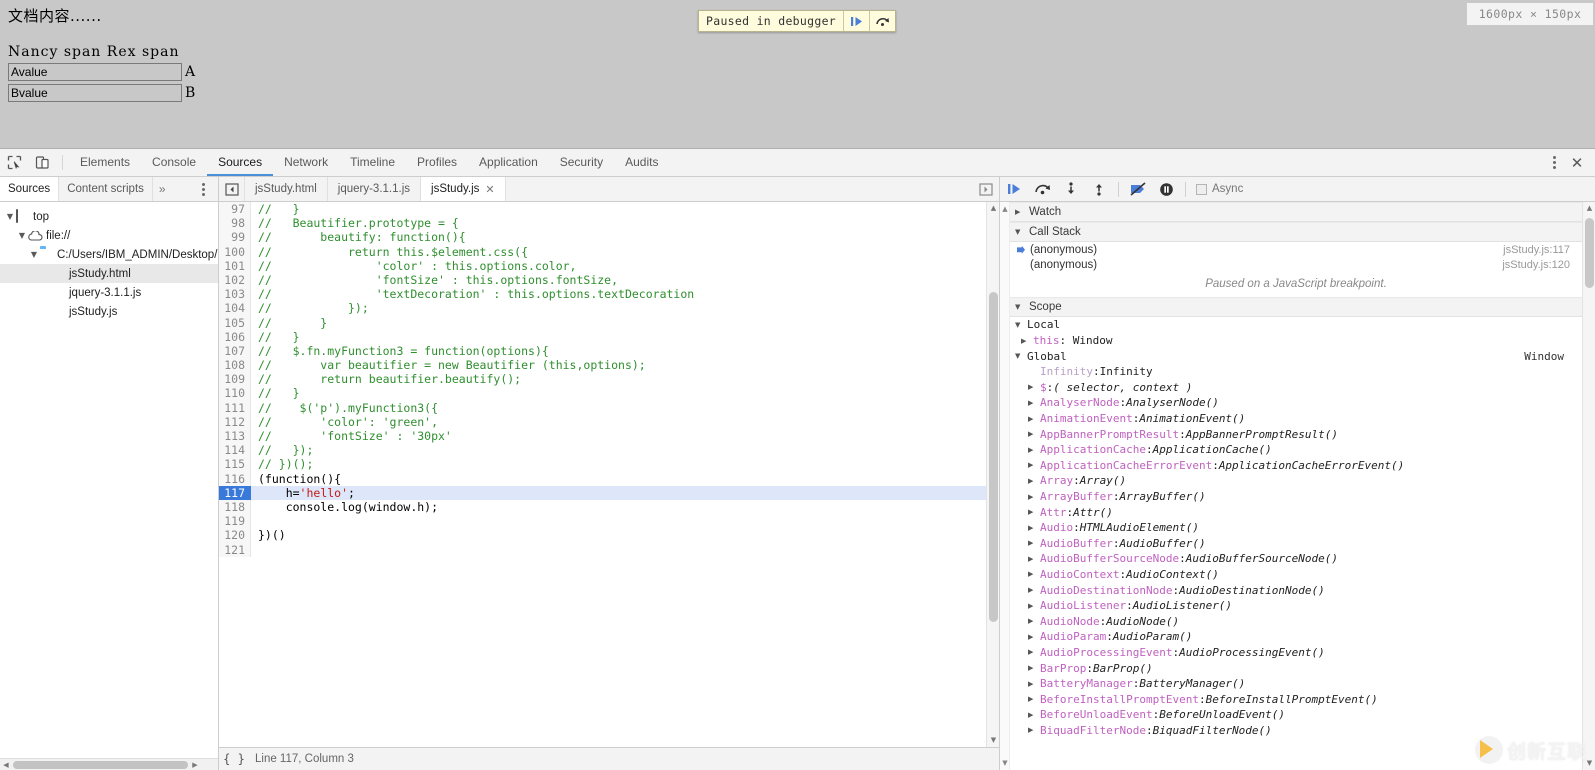 The width and height of the screenshot is (1595, 770). What do you see at coordinates (109, 273) in the screenshot?
I see `tree-item-jsstudy-html: jsStudy.html` at bounding box center [109, 273].